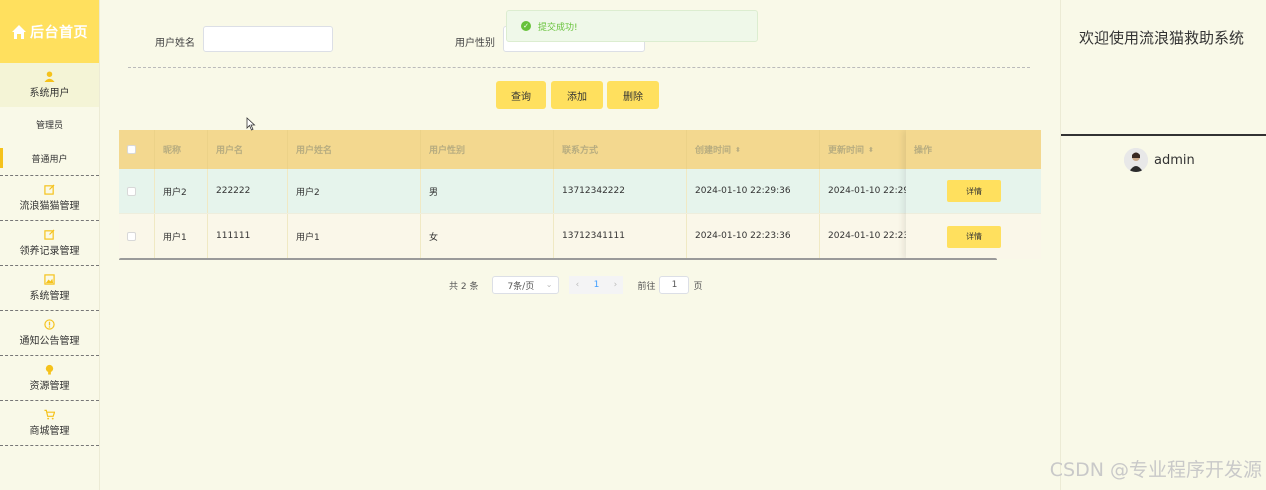 The height and width of the screenshot is (490, 1266). What do you see at coordinates (577, 95) in the screenshot?
I see `add-button: 添加` at bounding box center [577, 95].